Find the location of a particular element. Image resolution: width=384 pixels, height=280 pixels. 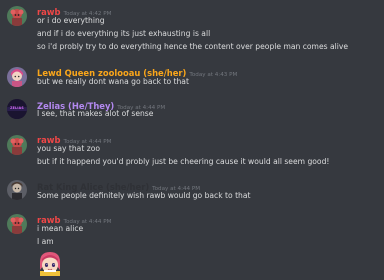

avatar: ZELIAS is located at coordinates (17, 109).